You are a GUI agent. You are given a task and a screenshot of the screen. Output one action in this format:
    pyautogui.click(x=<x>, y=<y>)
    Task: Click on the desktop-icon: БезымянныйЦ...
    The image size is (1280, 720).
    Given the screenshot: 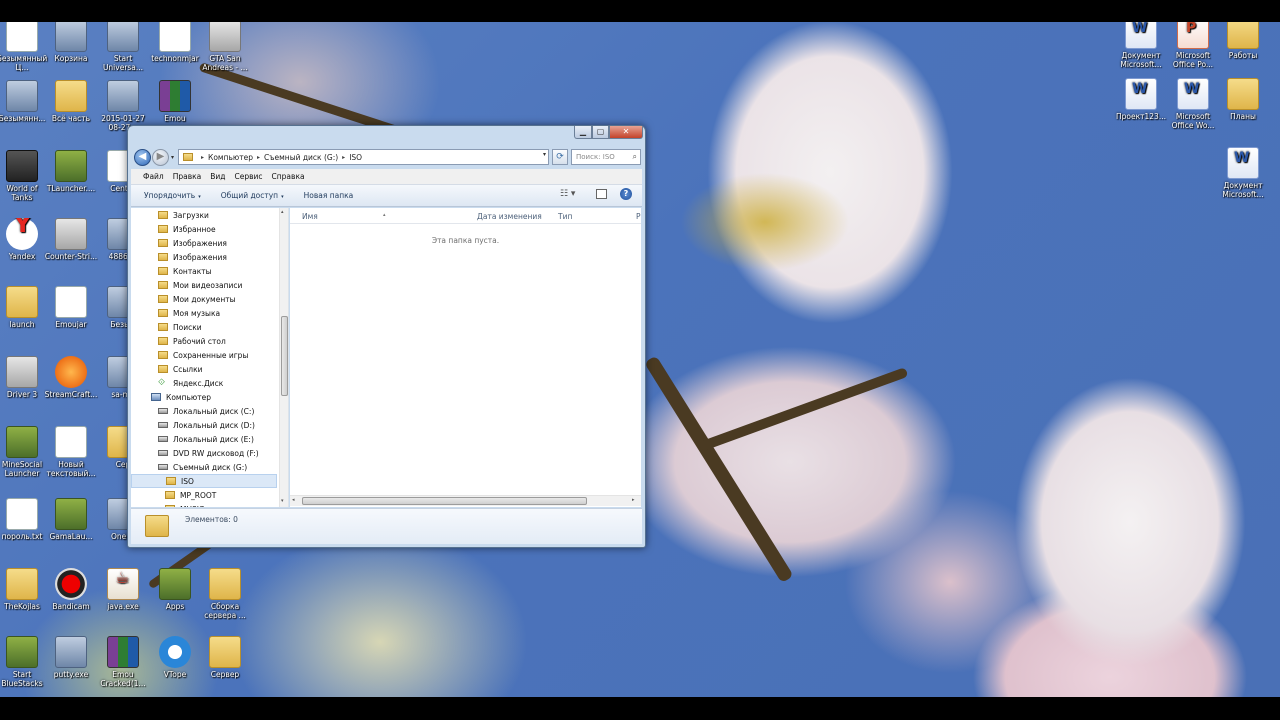 What is the action you would take?
    pyautogui.click(x=24, y=47)
    